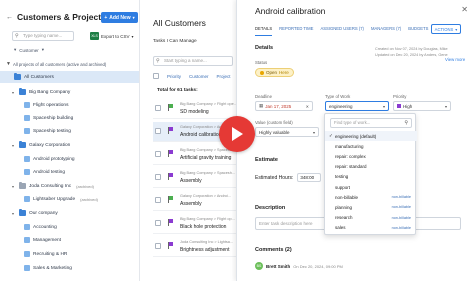 This screenshot has height=281, width=474. I want to click on estimated-hours-input: 348:00, so click(309, 177).